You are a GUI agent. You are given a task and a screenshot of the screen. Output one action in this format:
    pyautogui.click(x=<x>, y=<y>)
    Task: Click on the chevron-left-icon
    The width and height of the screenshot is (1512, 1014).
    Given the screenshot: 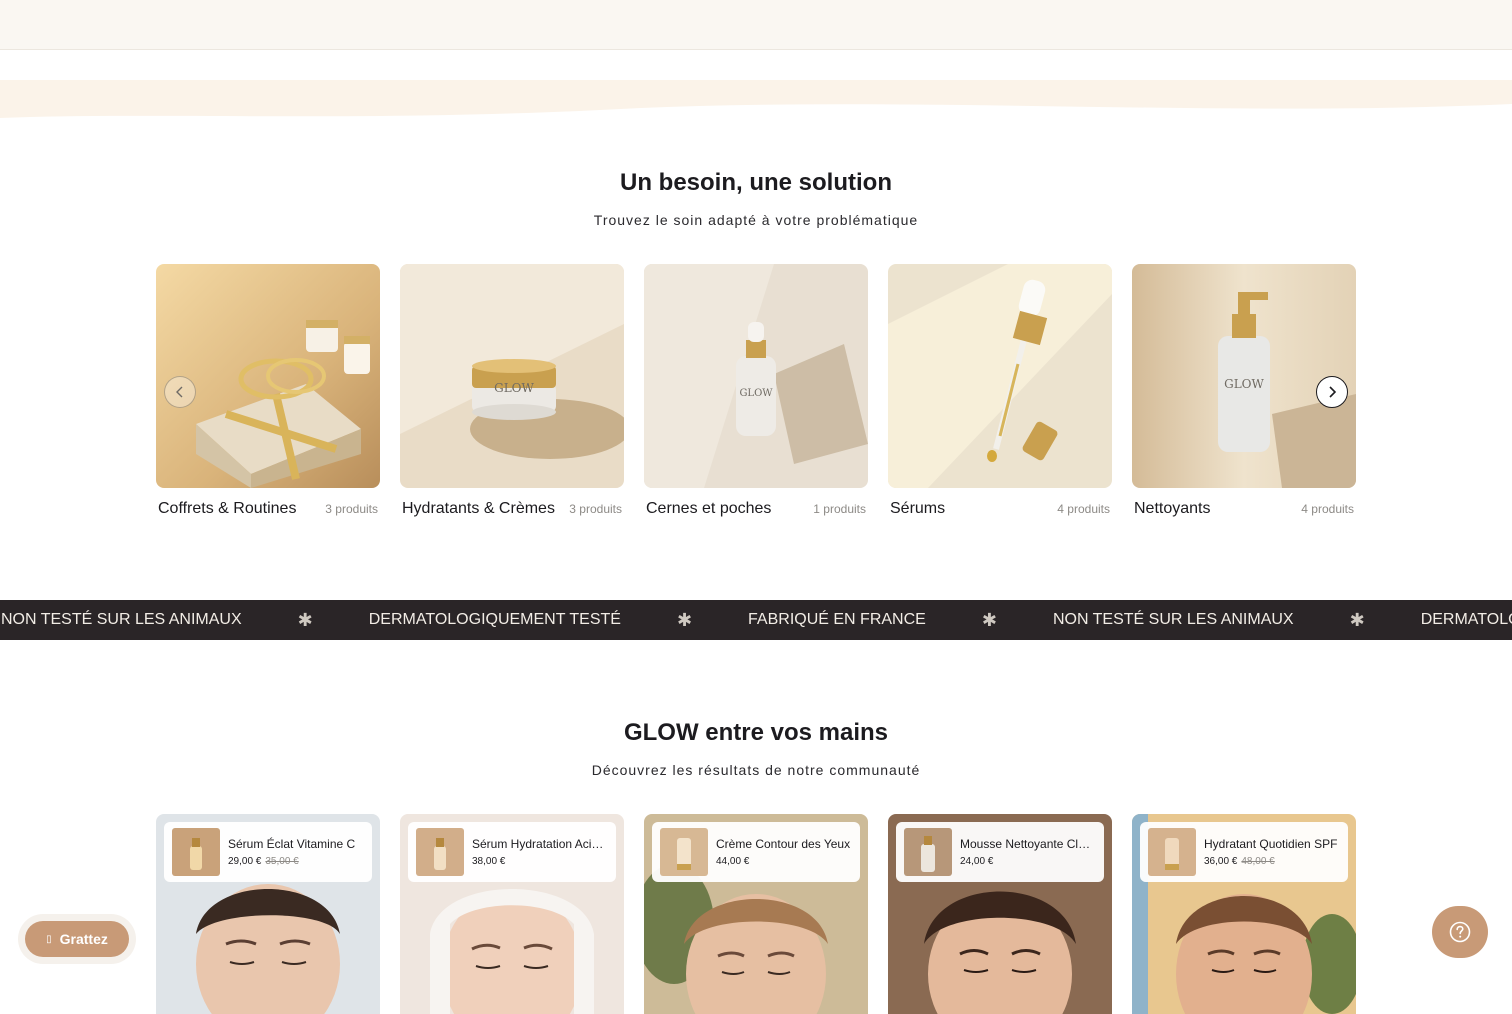 What is the action you would take?
    pyautogui.click(x=179, y=392)
    